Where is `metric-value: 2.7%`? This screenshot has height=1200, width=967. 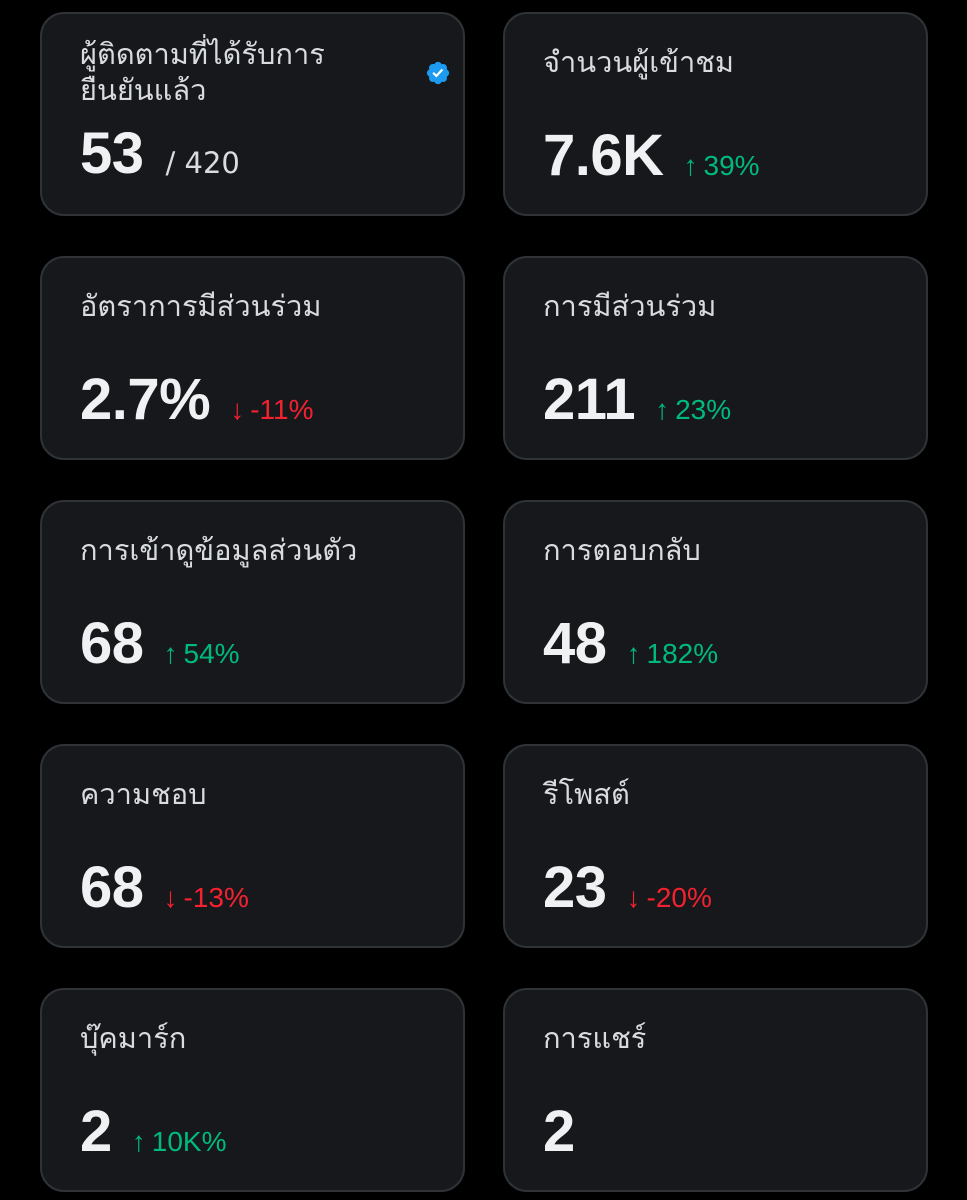
metric-value: 2.7% is located at coordinates (145, 399).